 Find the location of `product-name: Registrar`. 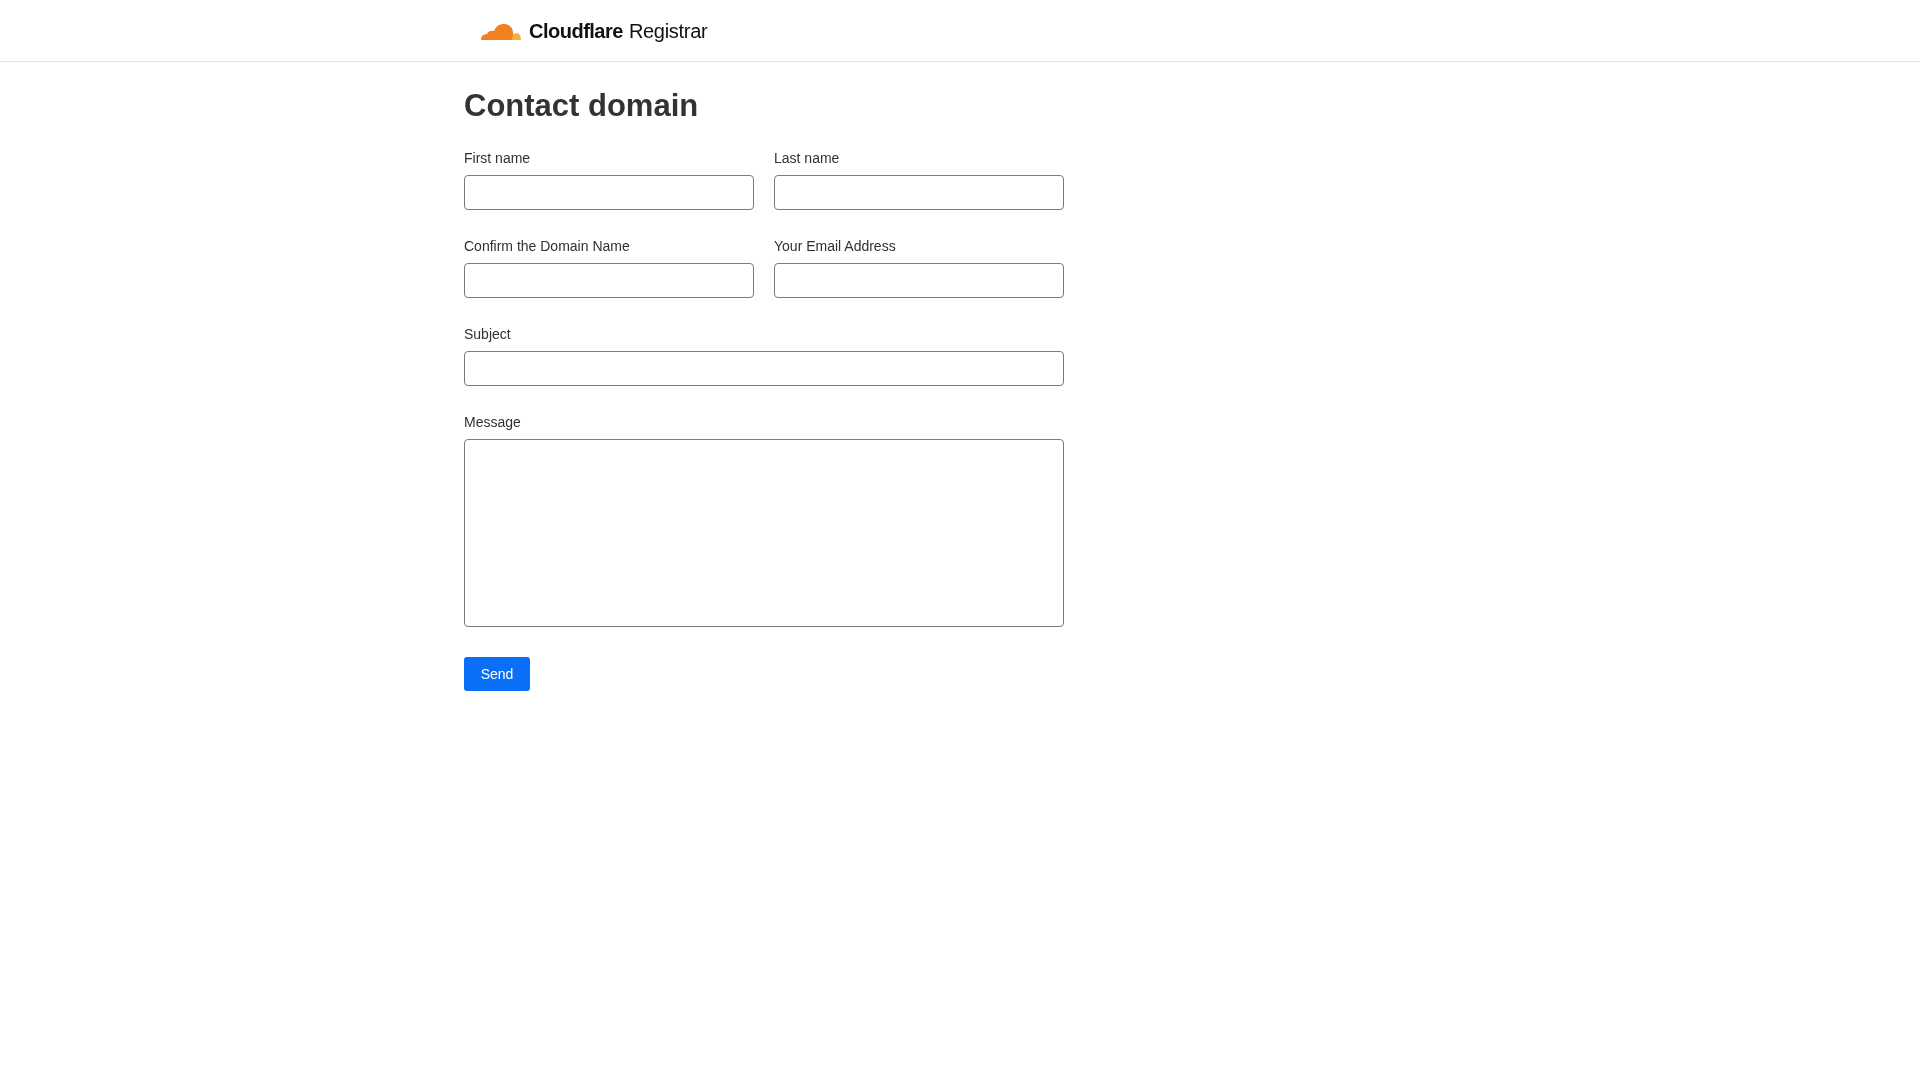

product-name: Registrar is located at coordinates (668, 31).